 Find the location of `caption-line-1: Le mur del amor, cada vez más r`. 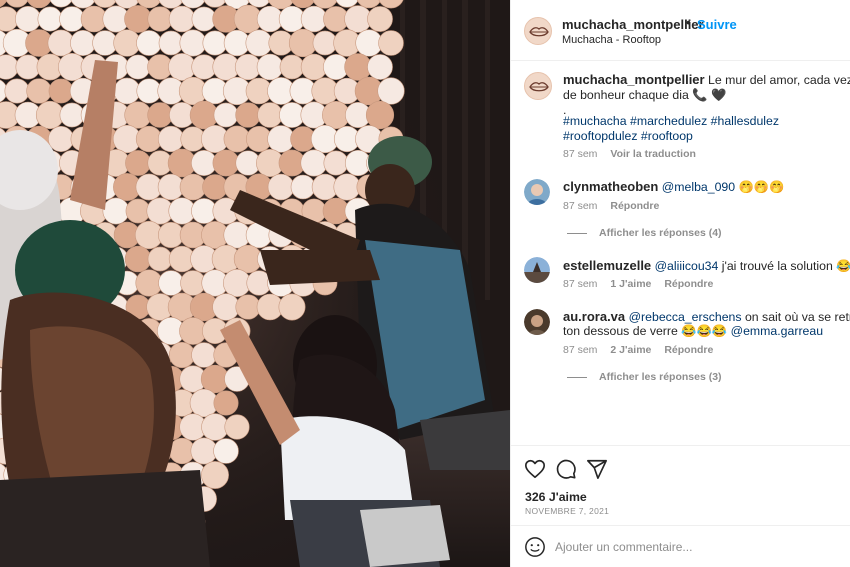

caption-line-1: Le mur del amor, cada vez más r is located at coordinates (779, 80).